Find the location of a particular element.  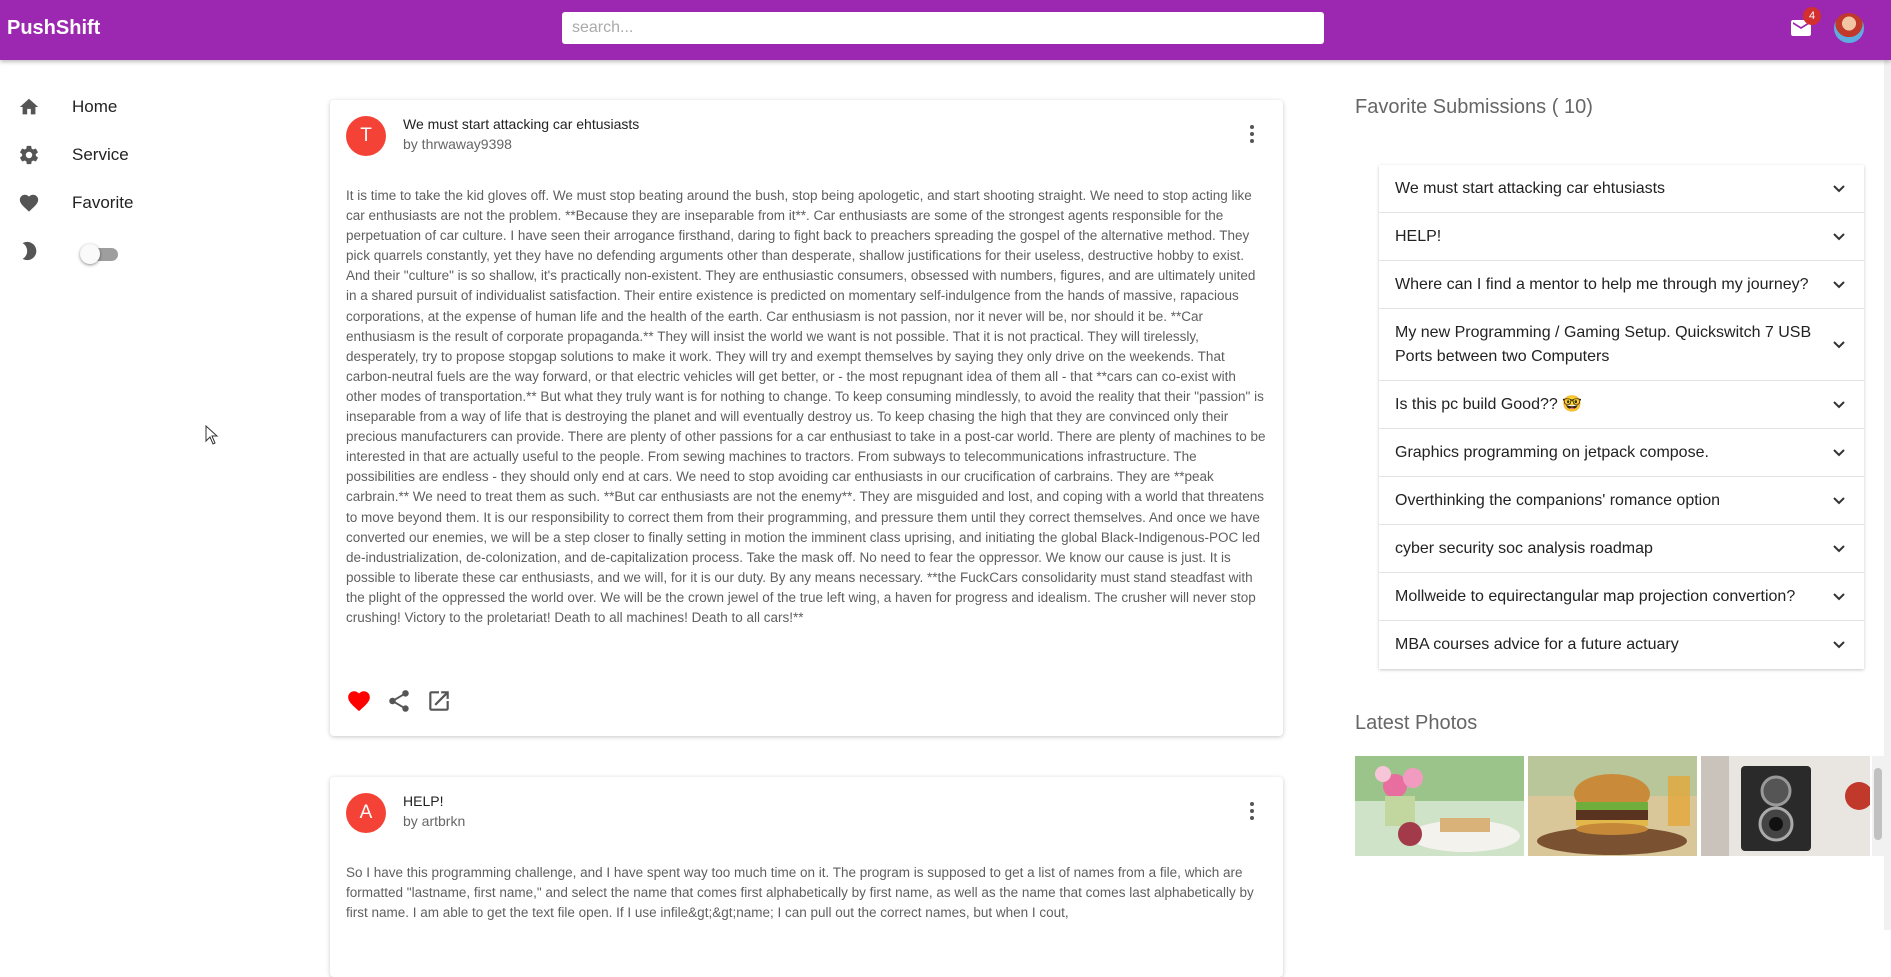

notification-badge: 4 is located at coordinates (1812, 16).